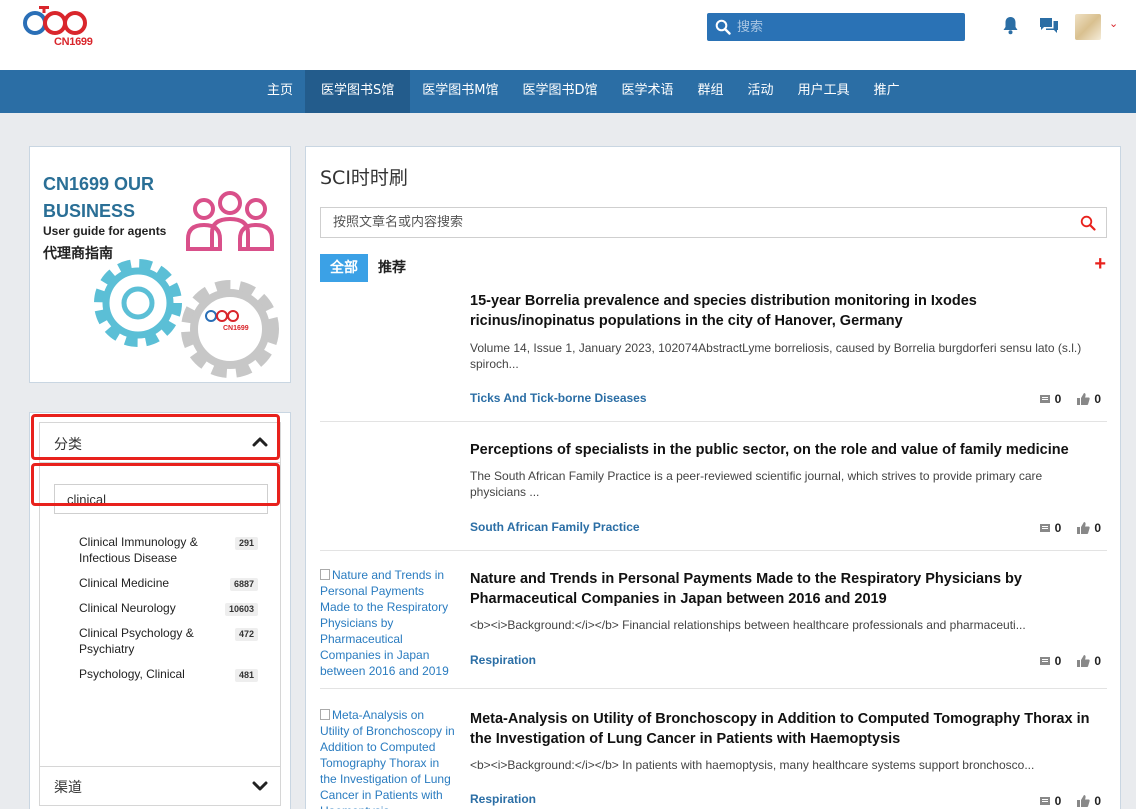 The height and width of the screenshot is (809, 1136). I want to click on list-item: Psychology, Clinical 481, so click(176, 677).